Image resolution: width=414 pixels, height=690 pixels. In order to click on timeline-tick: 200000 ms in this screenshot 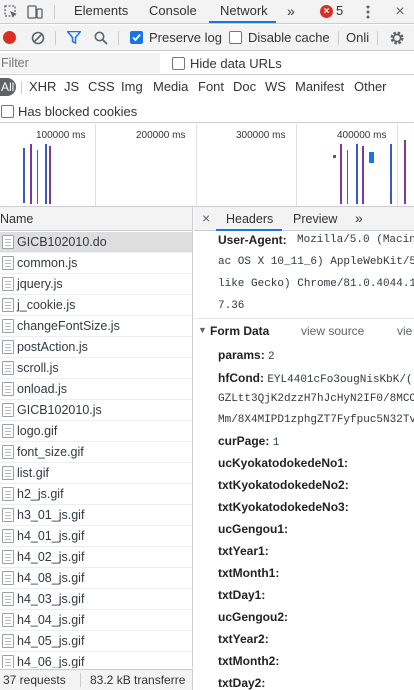, I will do `click(161, 135)`.